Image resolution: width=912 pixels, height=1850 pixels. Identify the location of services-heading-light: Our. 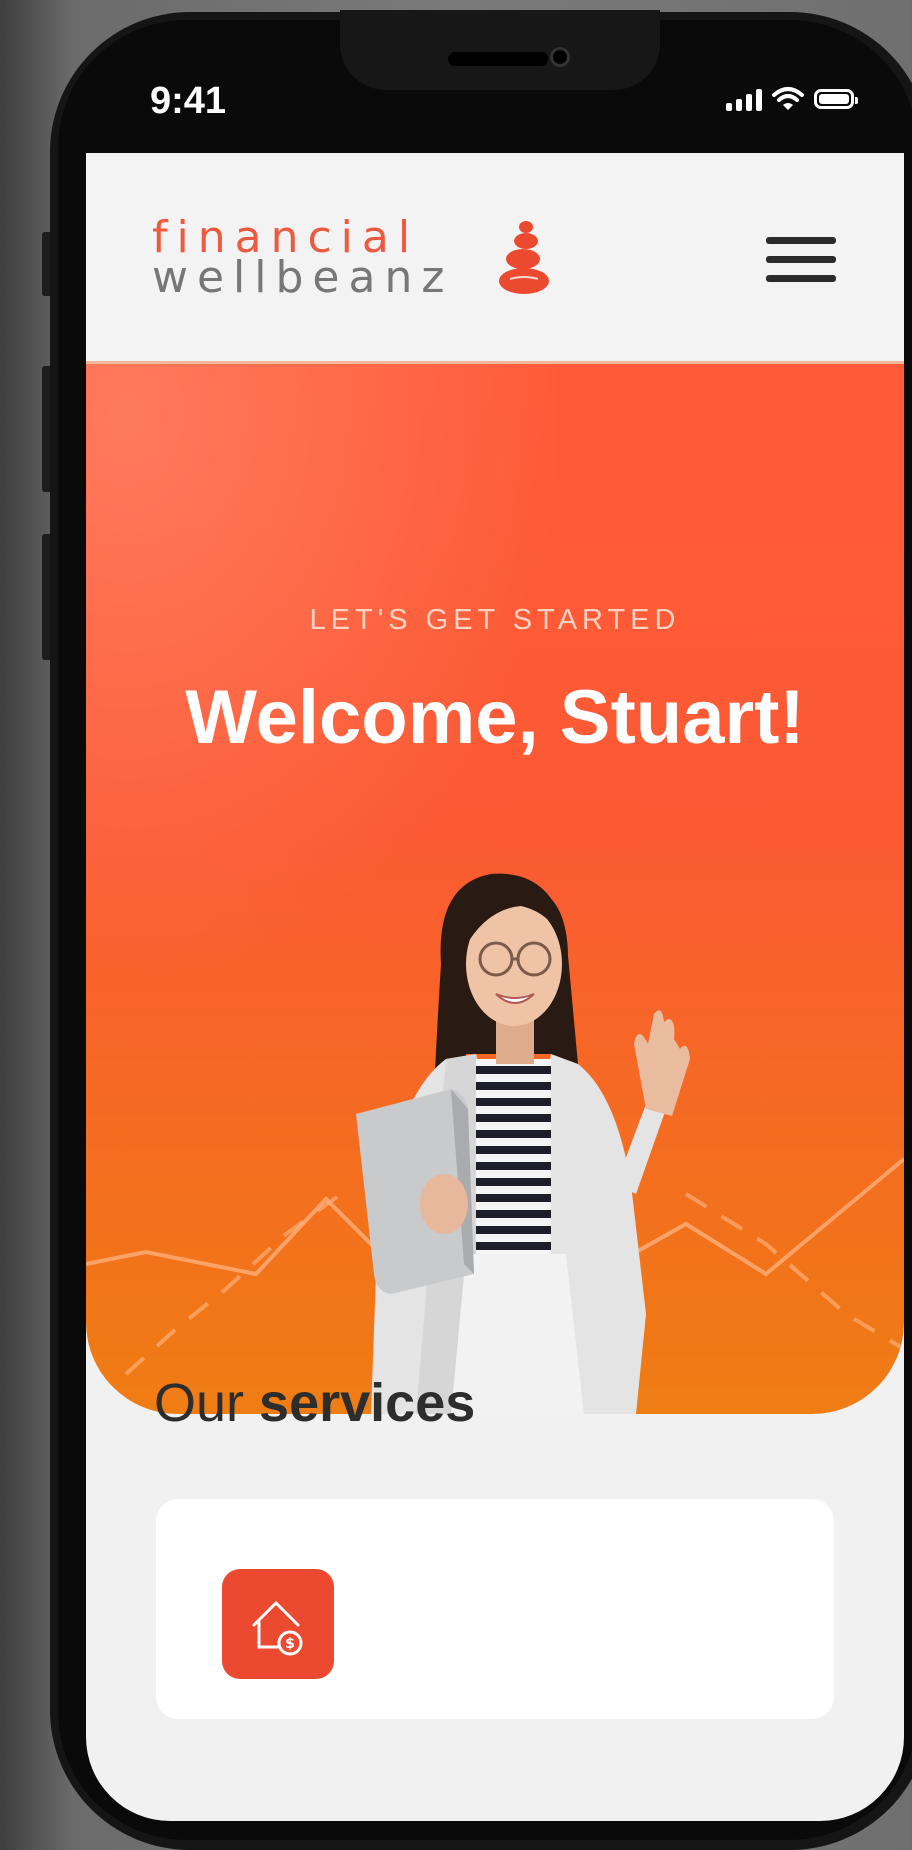
(199, 1403).